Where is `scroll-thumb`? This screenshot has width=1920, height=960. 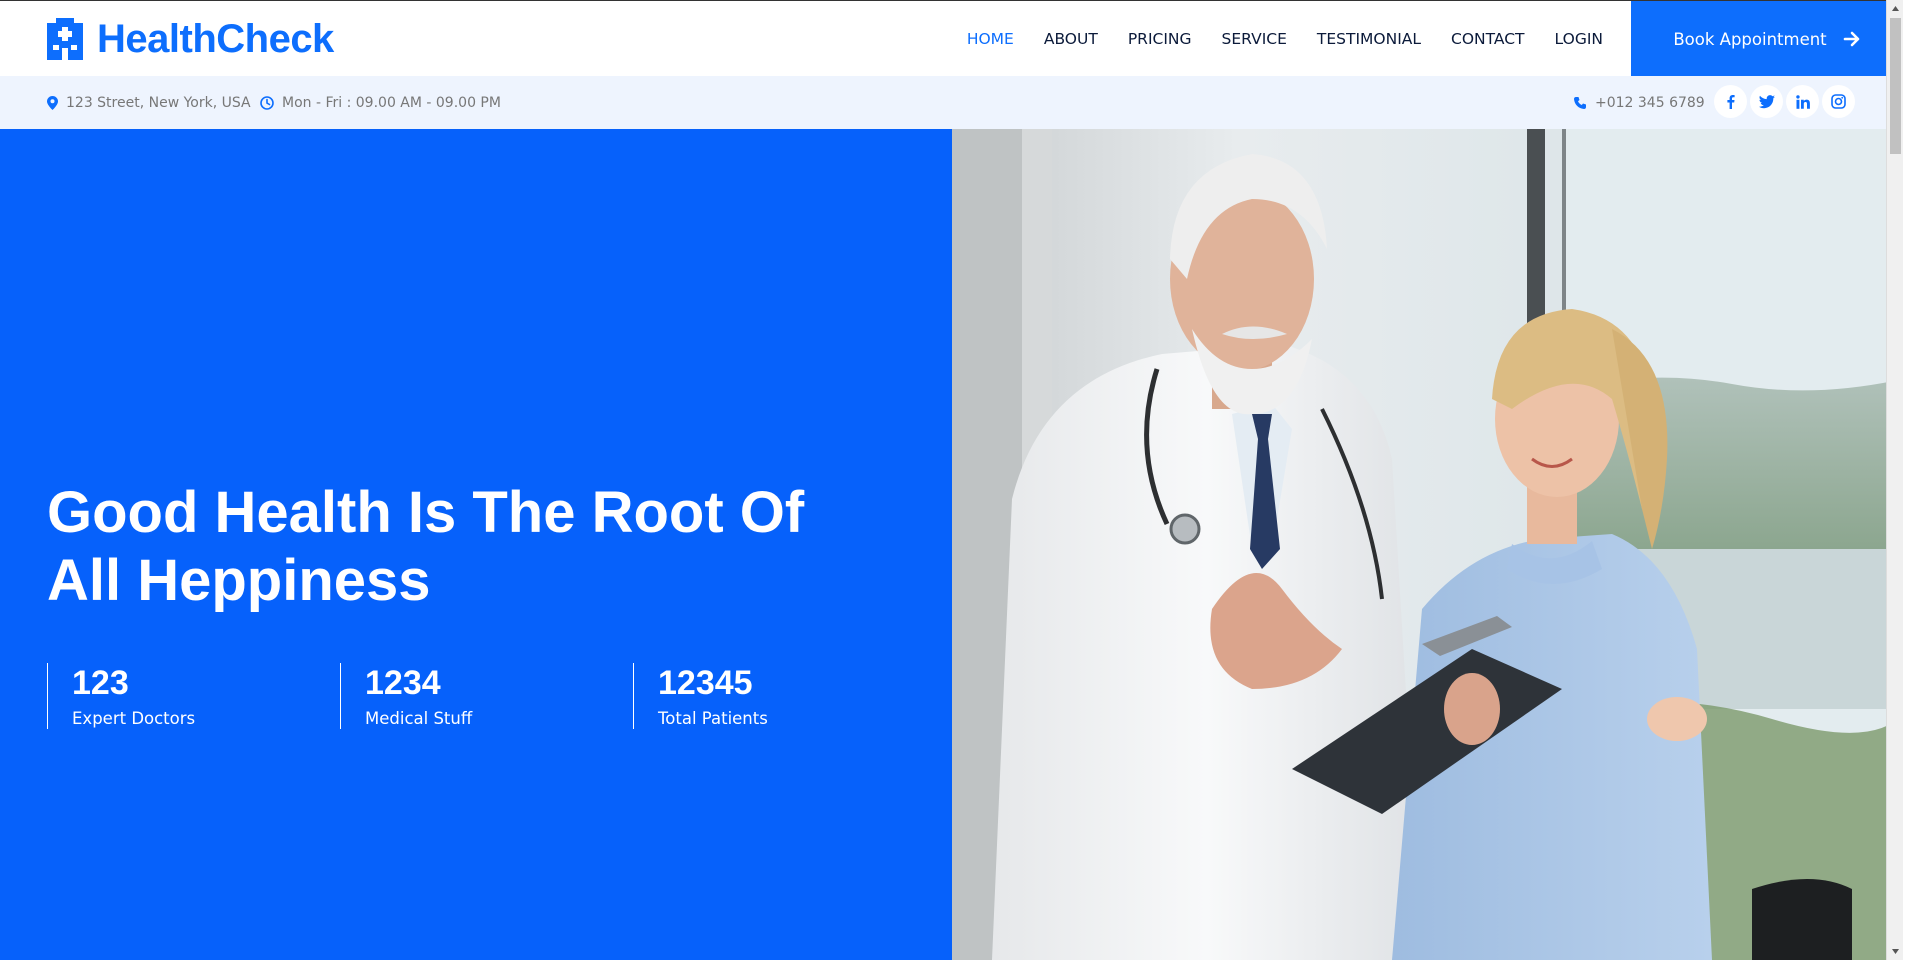
scroll-thumb is located at coordinates (1895, 86).